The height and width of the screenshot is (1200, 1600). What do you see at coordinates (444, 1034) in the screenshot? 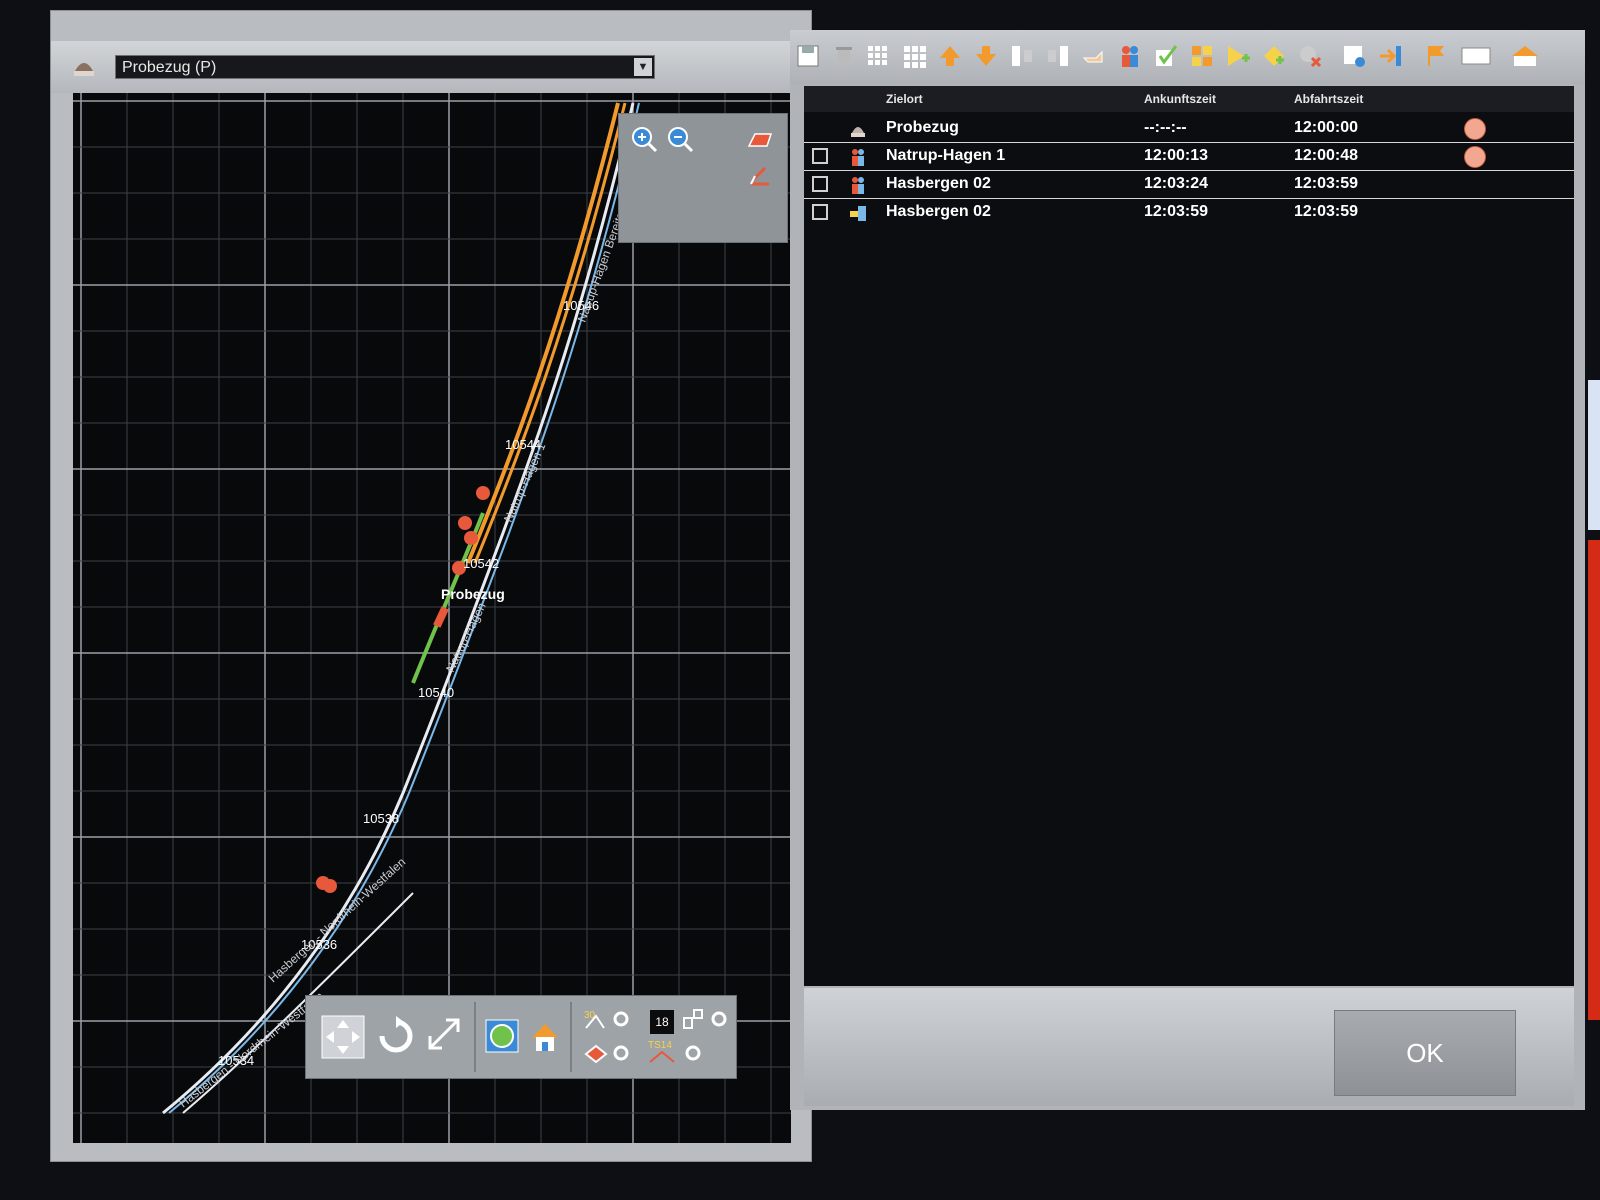
I see `resize-icon` at bounding box center [444, 1034].